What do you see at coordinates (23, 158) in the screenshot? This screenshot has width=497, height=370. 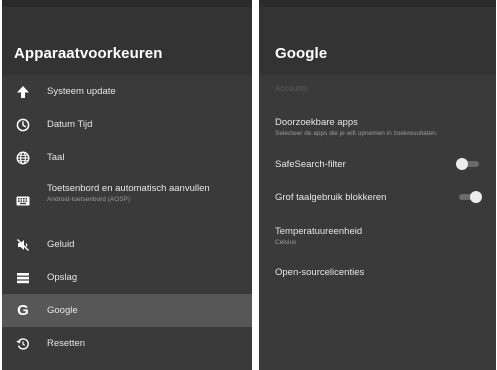 I see `globe-icon` at bounding box center [23, 158].